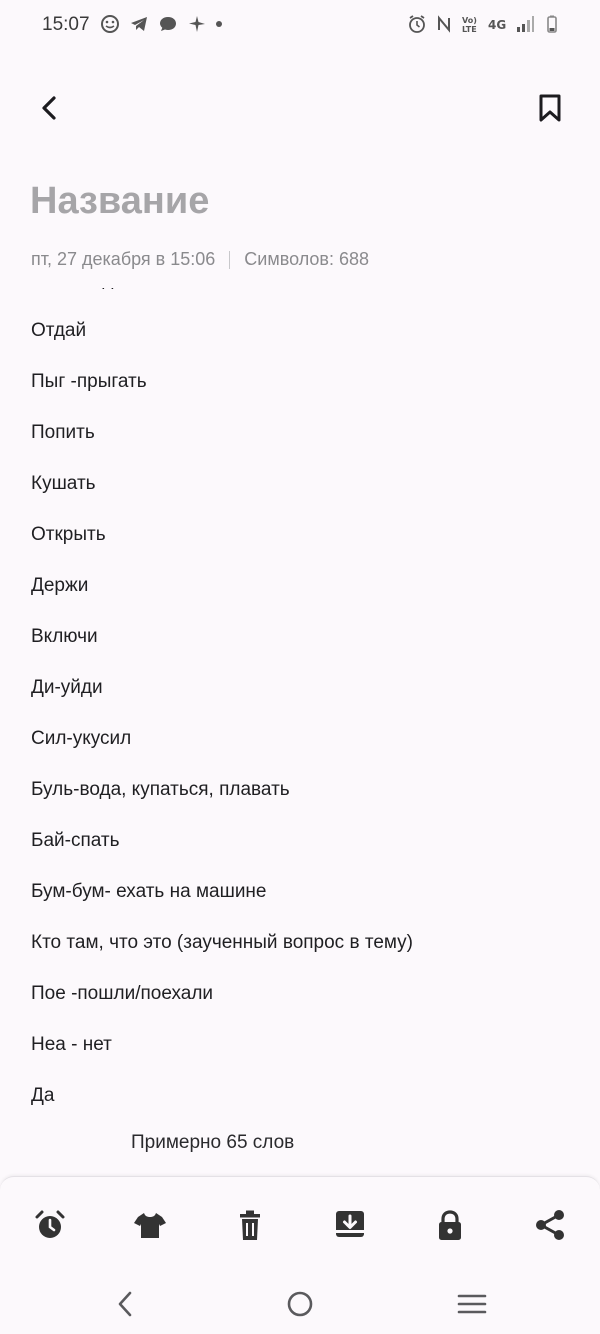  I want to click on note-line: Пое -пошли/поехали, so click(122, 993).